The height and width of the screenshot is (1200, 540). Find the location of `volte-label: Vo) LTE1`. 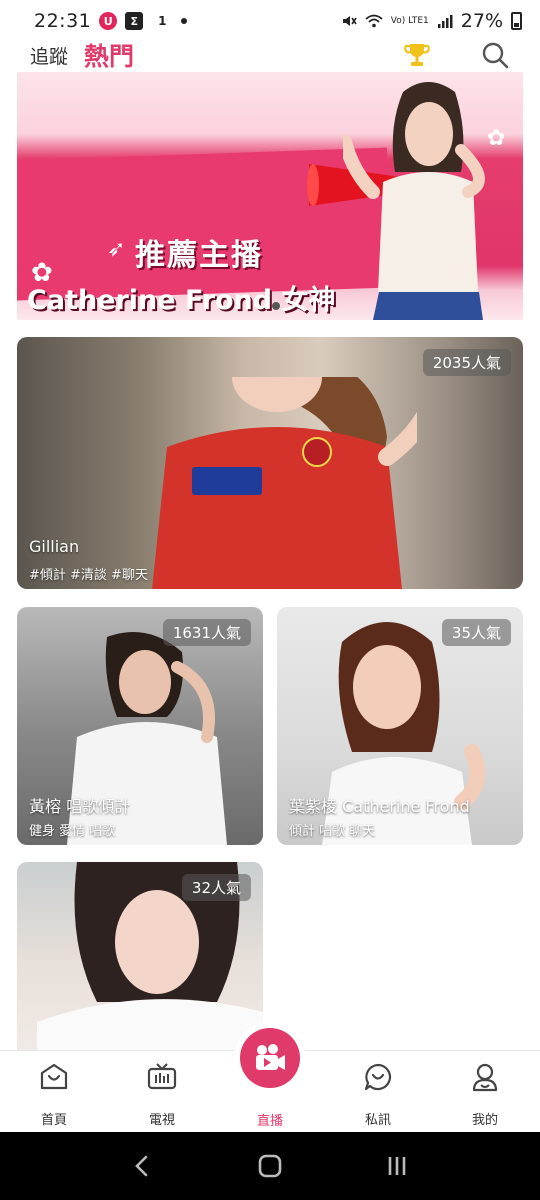

volte-label: Vo) LTE1 is located at coordinates (409, 20).